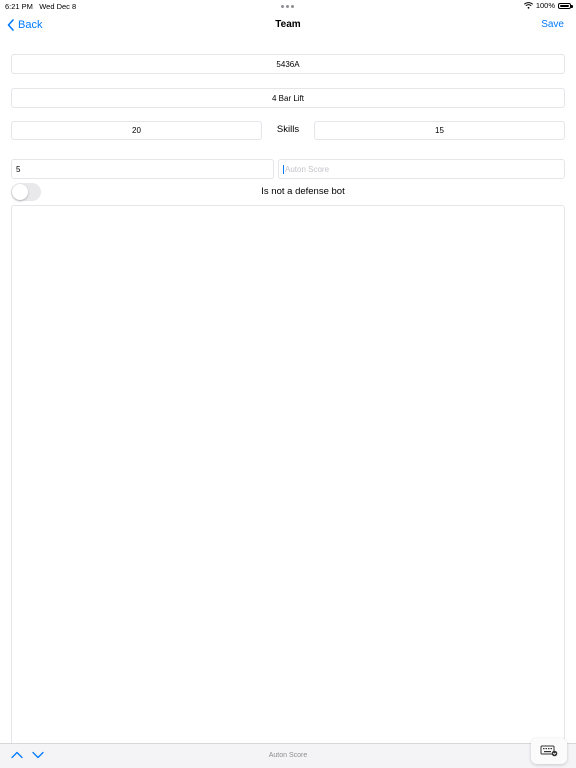  I want to click on navigation-bar: Back Team Save, so click(288, 26).